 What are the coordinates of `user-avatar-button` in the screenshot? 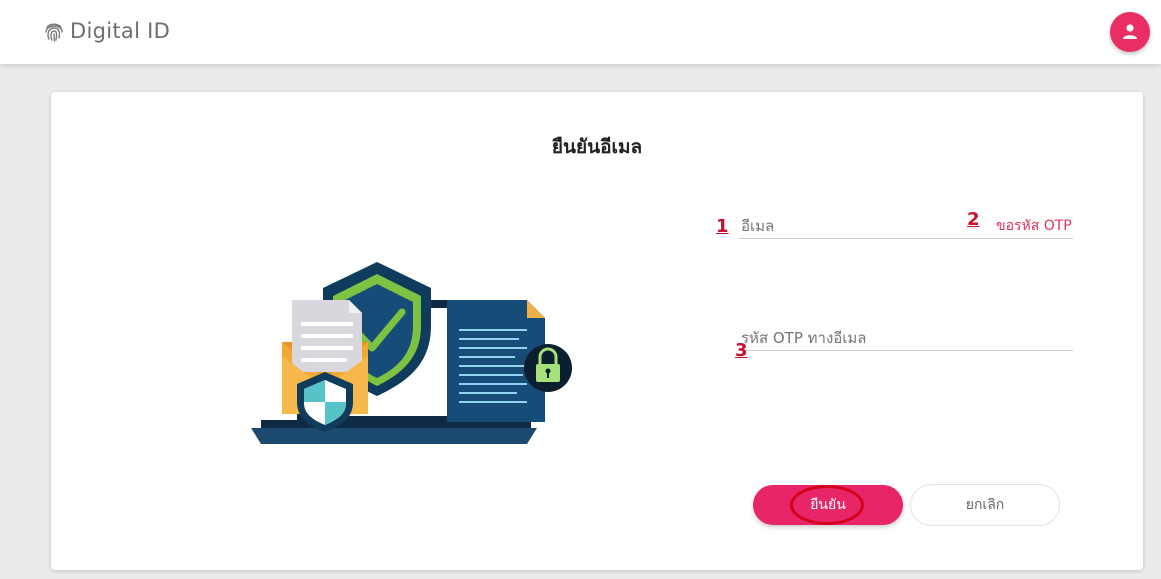 It's located at (1130, 32).